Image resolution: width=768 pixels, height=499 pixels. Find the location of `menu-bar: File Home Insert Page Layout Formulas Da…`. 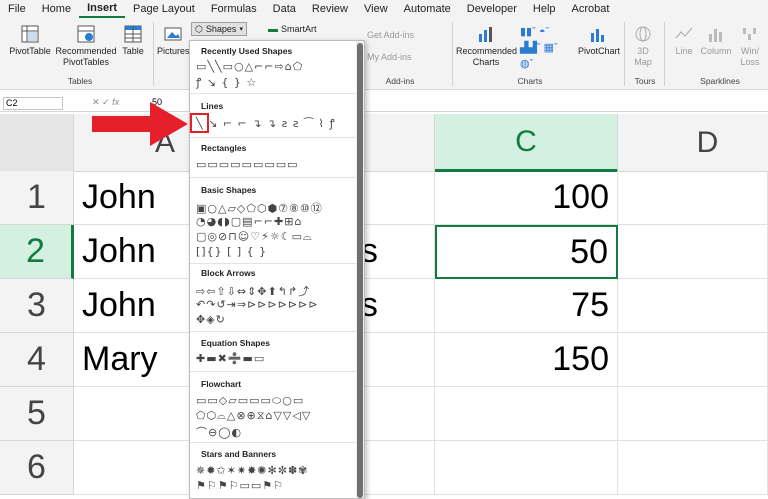

menu-bar: File Home Insert Page Layout Formulas Da… is located at coordinates (384, 9).